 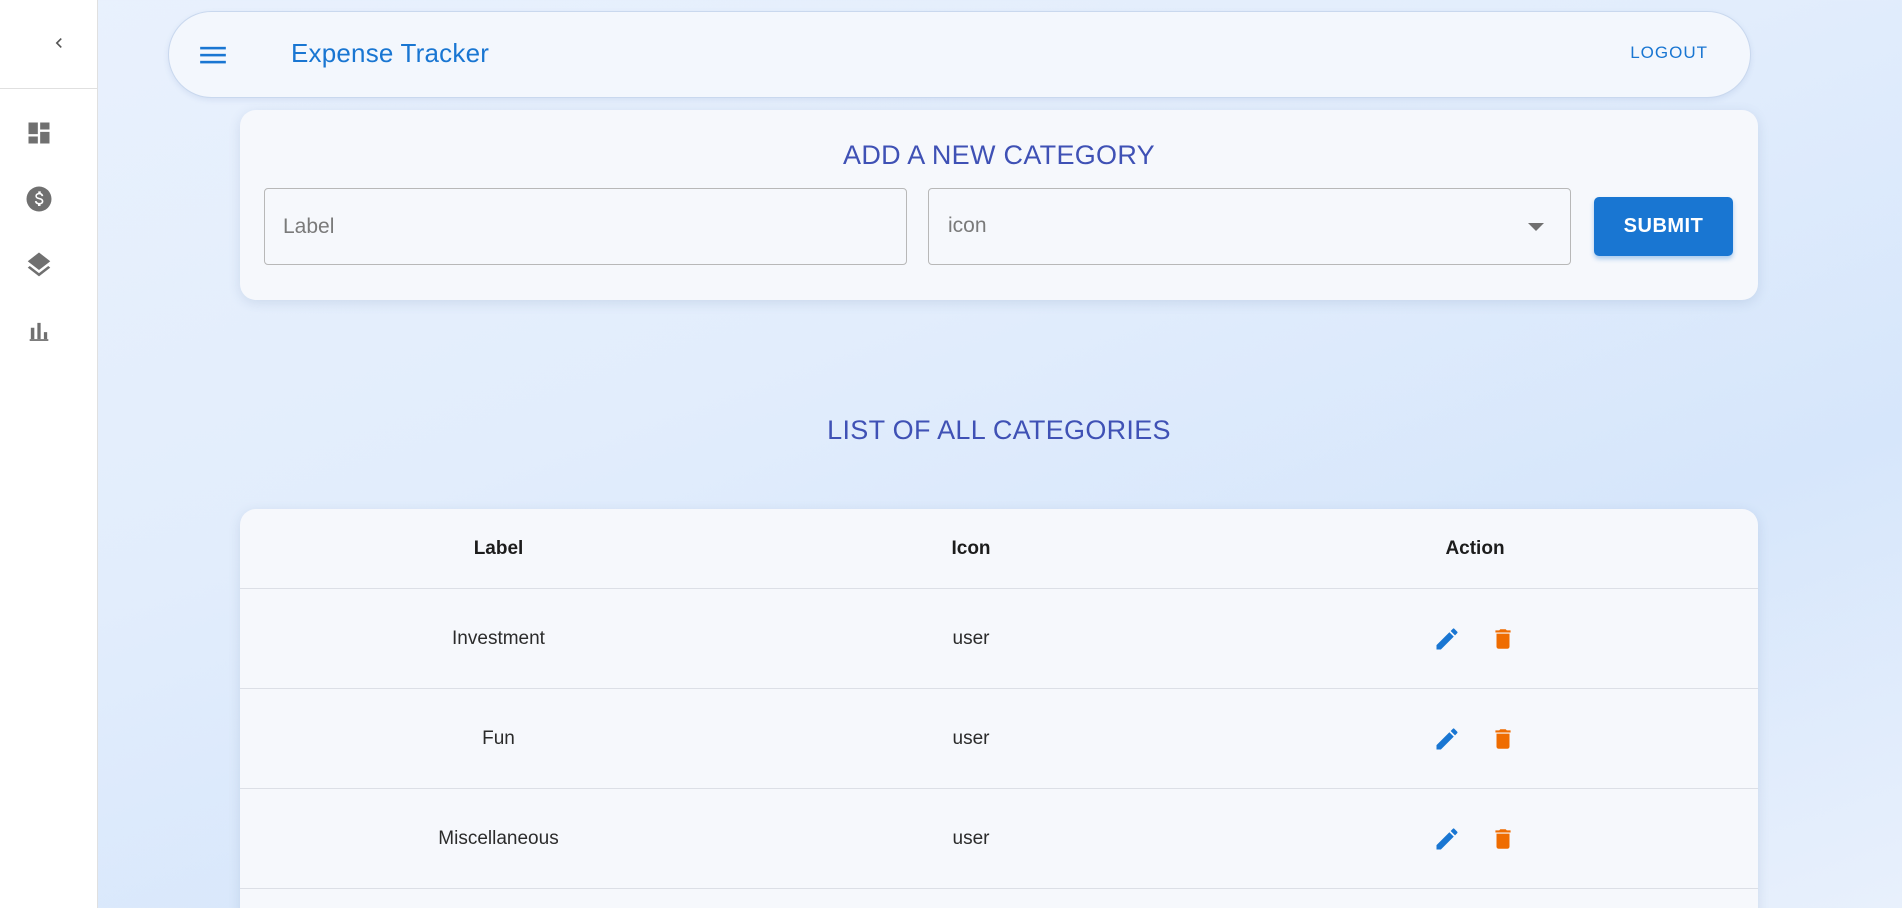 I want to click on bar-chart-icon, so click(x=39, y=331).